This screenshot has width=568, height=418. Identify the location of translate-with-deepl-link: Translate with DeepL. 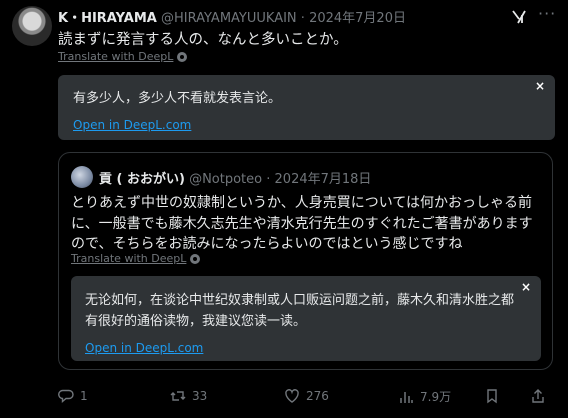
(123, 56).